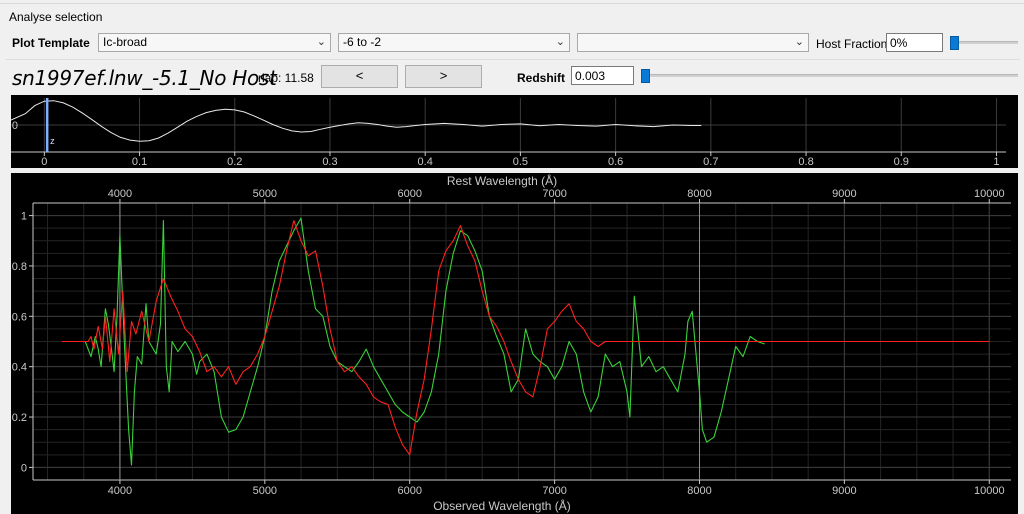 Image resolution: width=1024 pixels, height=514 pixels. What do you see at coordinates (24, 468) in the screenshot?
I see `spec-y-tick-label: 0` at bounding box center [24, 468].